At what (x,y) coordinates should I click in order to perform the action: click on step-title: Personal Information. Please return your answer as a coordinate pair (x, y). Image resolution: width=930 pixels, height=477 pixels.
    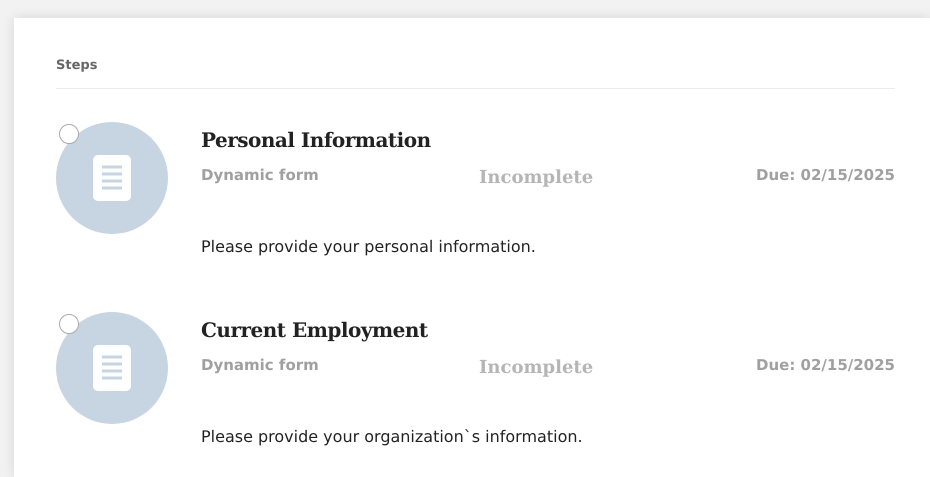
    Looking at the image, I should click on (316, 140).